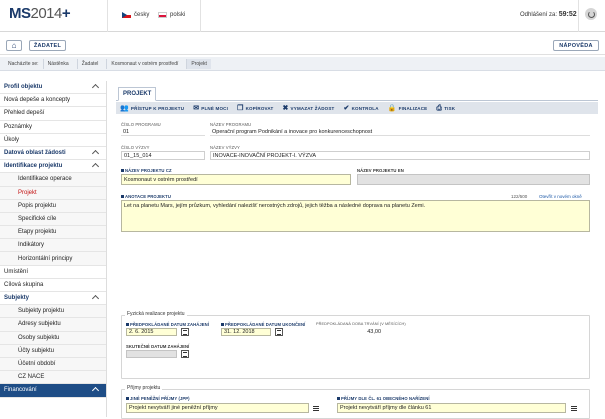 The width and height of the screenshot is (605, 419). Describe the element at coordinates (53, 378) in the screenshot. I see `sidebar-item: CZ NACE` at that location.